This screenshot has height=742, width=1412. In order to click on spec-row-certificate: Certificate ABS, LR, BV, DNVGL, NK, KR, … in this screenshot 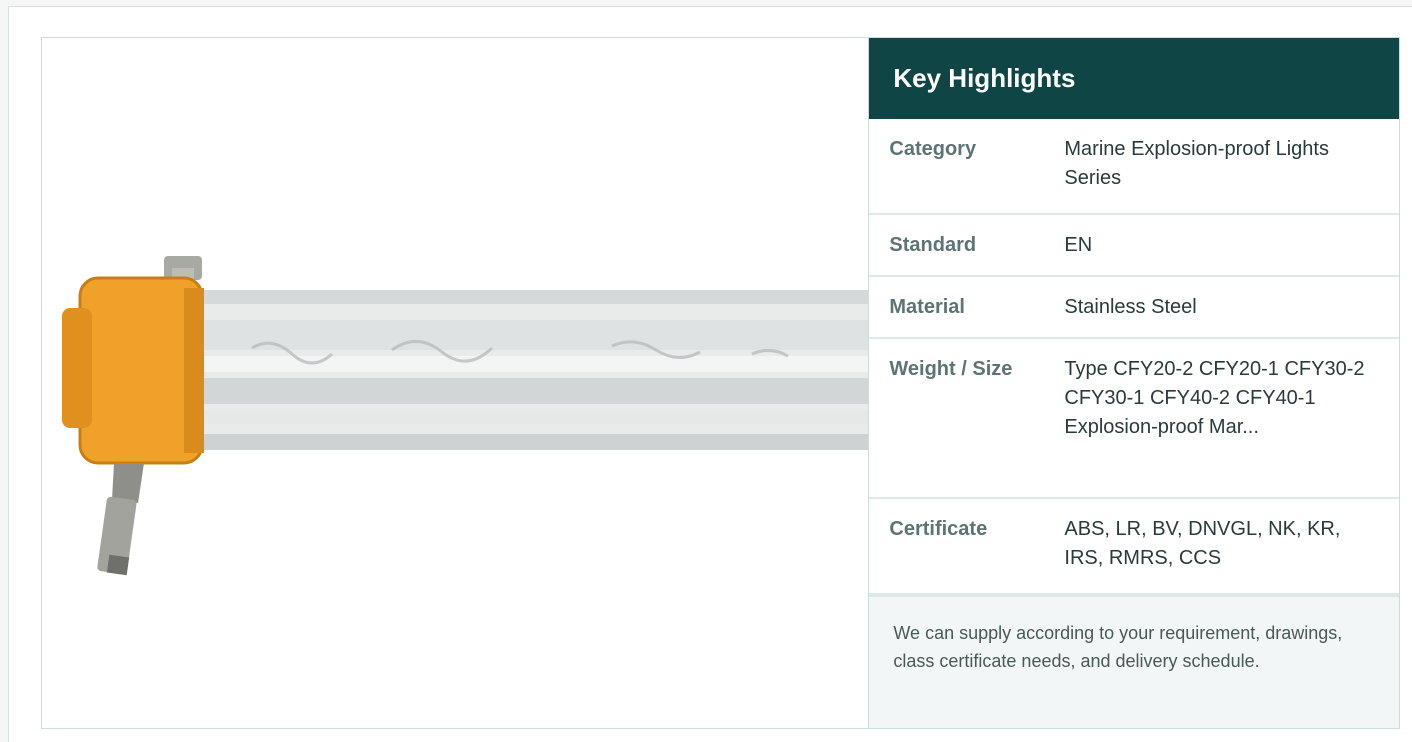, I will do `click(1134, 547)`.